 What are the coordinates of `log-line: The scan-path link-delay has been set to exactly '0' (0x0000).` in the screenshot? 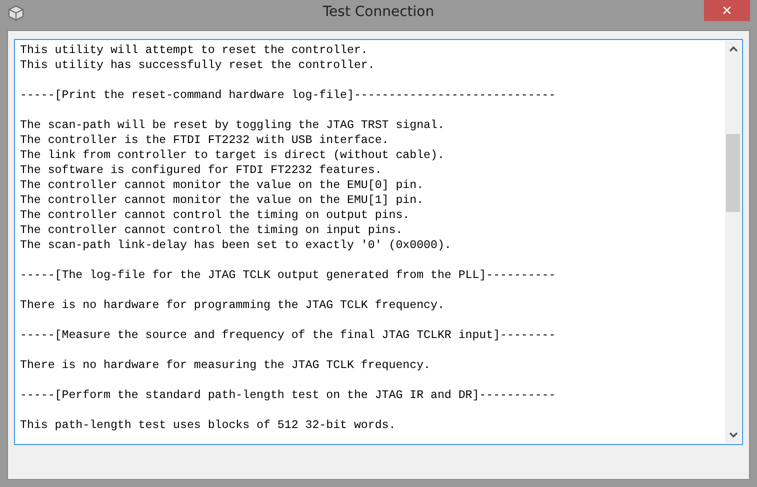 It's located at (236, 245).